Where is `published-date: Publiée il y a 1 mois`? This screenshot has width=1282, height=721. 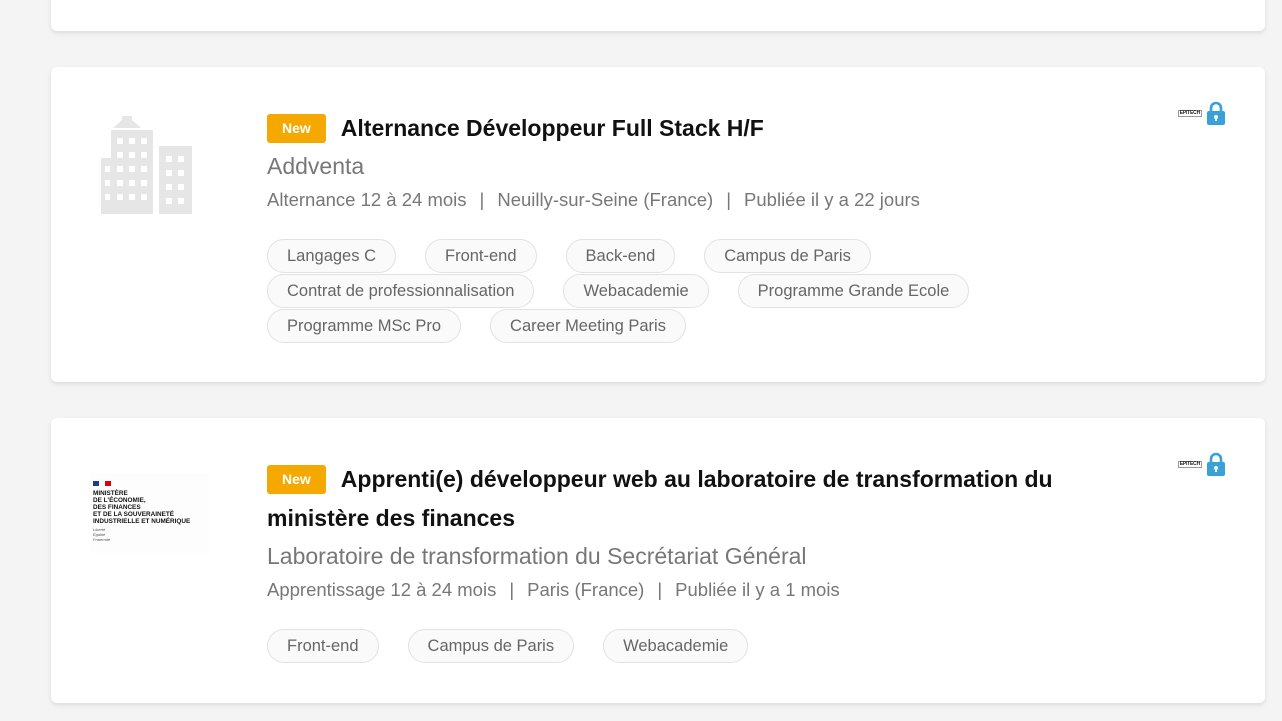
published-date: Publiée il y a 1 mois is located at coordinates (757, 589).